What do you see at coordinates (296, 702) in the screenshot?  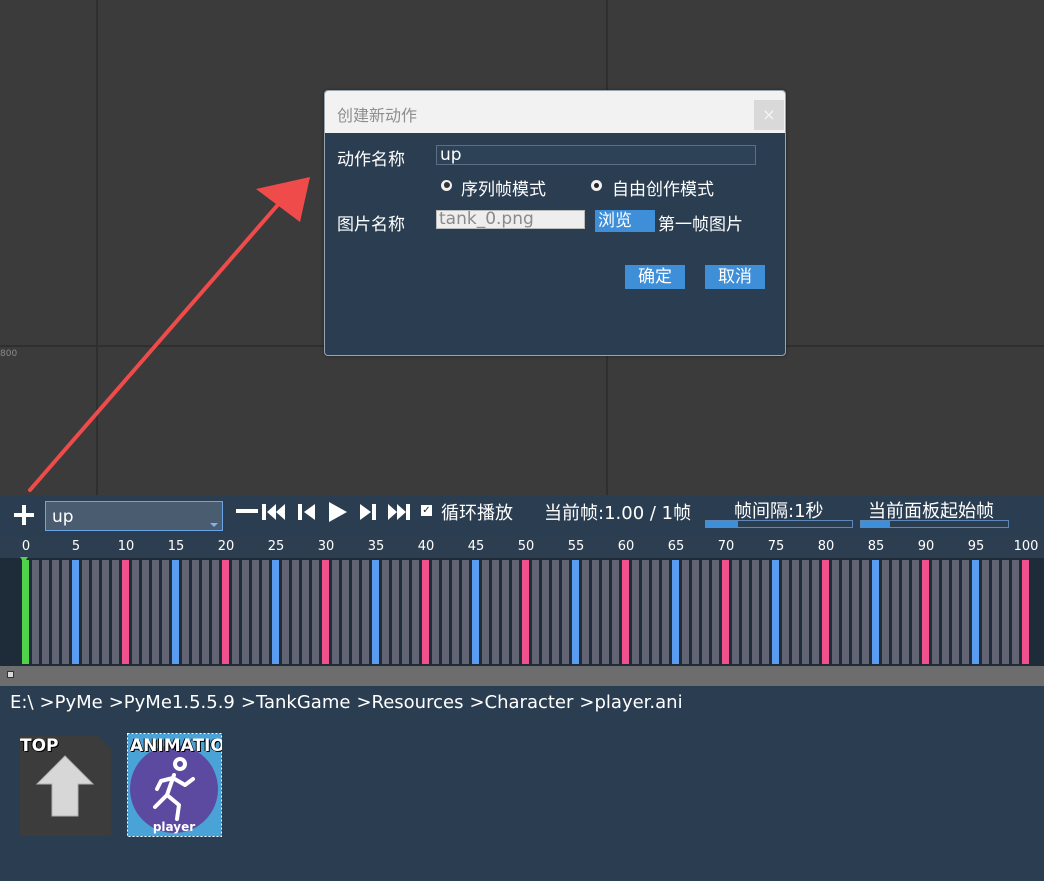 I see `breadcrumb-item: >TankGame` at bounding box center [296, 702].